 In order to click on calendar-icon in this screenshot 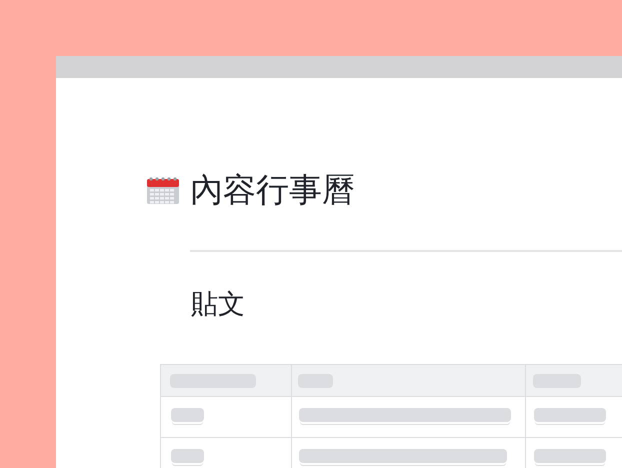, I will do `click(163, 190)`.